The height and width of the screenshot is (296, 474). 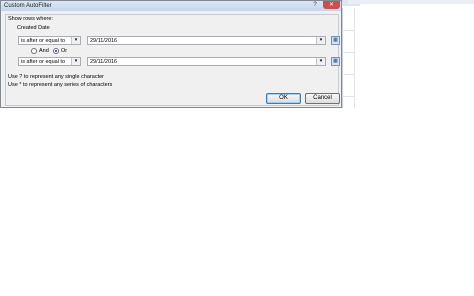 What do you see at coordinates (171, 6) in the screenshot?
I see `title-bar: Custom AutoFilter ? ✕` at bounding box center [171, 6].